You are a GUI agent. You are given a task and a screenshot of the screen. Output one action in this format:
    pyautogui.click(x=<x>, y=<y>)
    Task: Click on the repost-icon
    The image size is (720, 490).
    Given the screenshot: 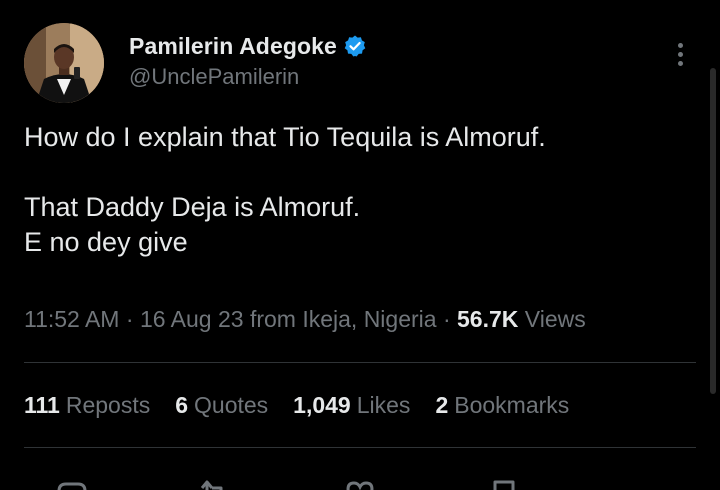 What is the action you would take?
    pyautogui.click(x=214, y=482)
    